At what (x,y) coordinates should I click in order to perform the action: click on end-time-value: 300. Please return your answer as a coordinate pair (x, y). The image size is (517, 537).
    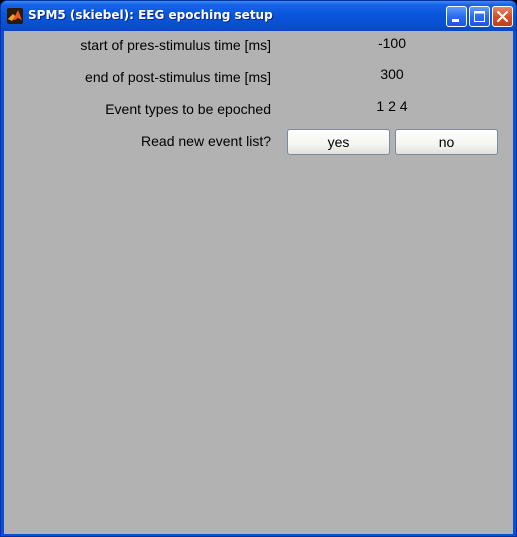
    Looking at the image, I should click on (392, 74).